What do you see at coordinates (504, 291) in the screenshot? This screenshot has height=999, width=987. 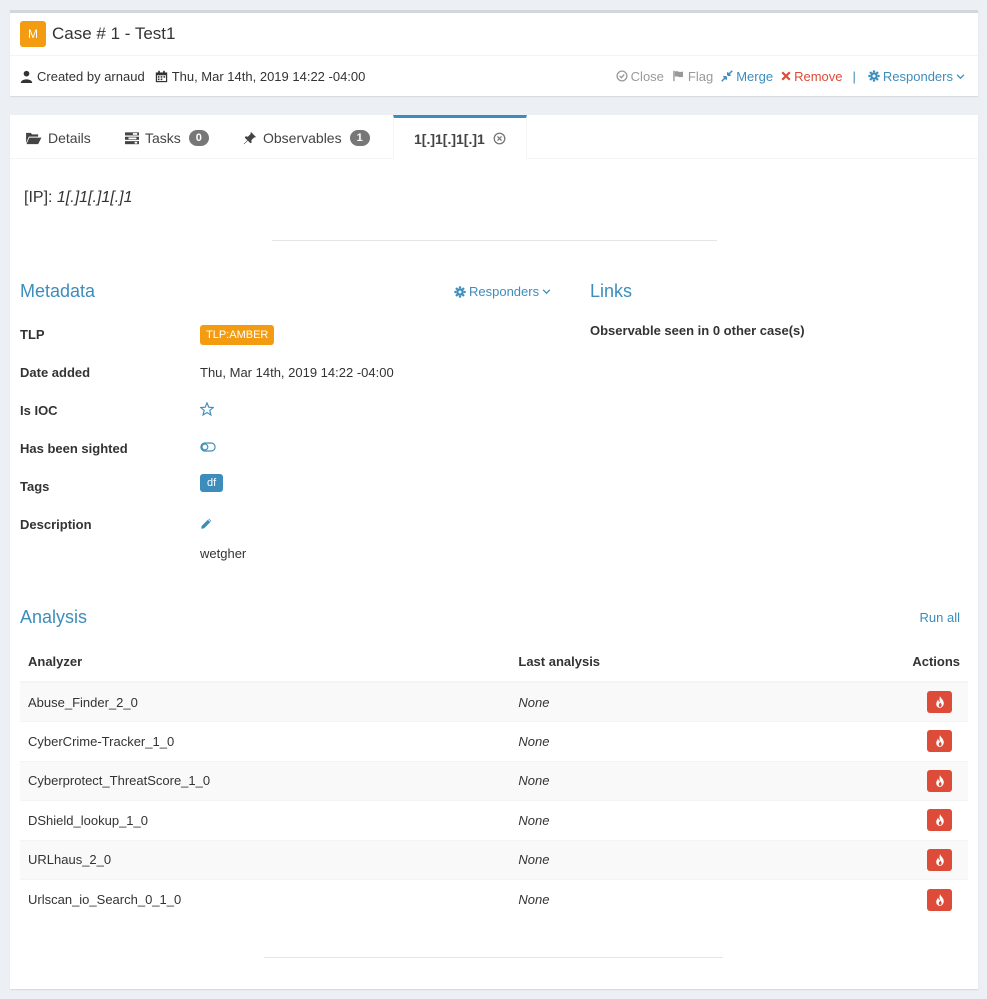 I see `observable-responders-dropdown: Responders` at bounding box center [504, 291].